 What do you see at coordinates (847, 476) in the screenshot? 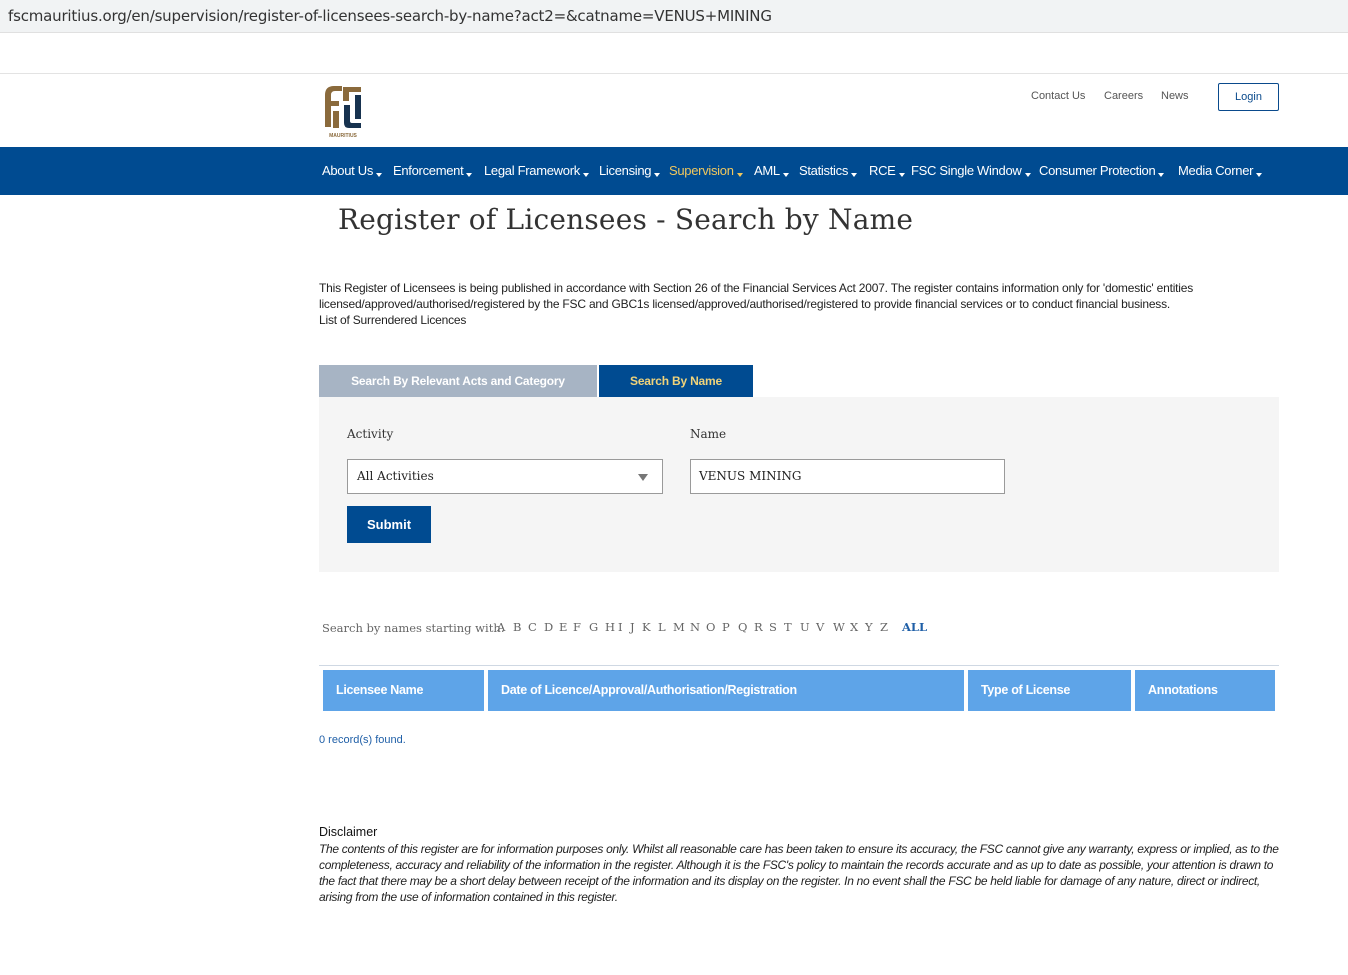
I see `name-input: VENUS MINING` at bounding box center [847, 476].